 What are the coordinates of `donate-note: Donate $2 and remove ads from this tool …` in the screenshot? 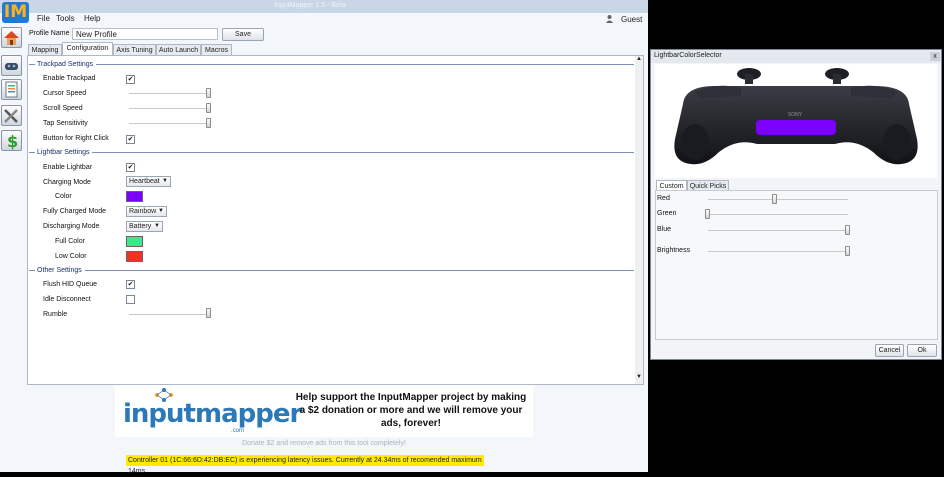 It's located at (324, 443).